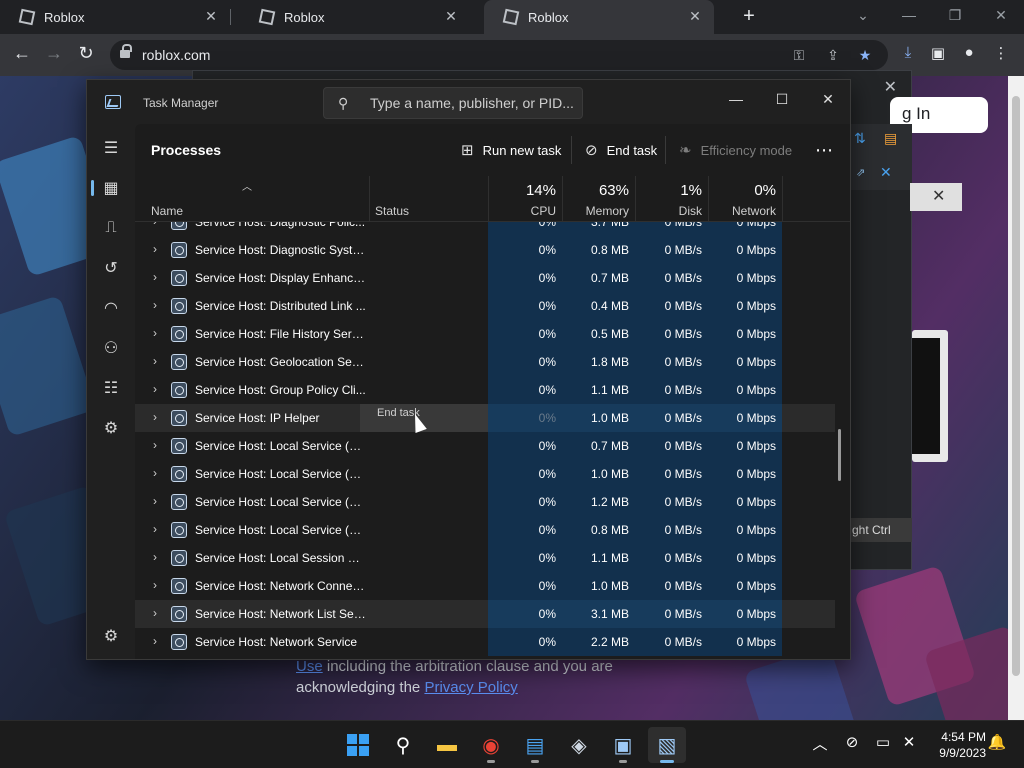 This screenshot has height=768, width=1024. What do you see at coordinates (958, 745) in the screenshot?
I see `system-clock: 4:54 PM 9/9/2023` at bounding box center [958, 745].